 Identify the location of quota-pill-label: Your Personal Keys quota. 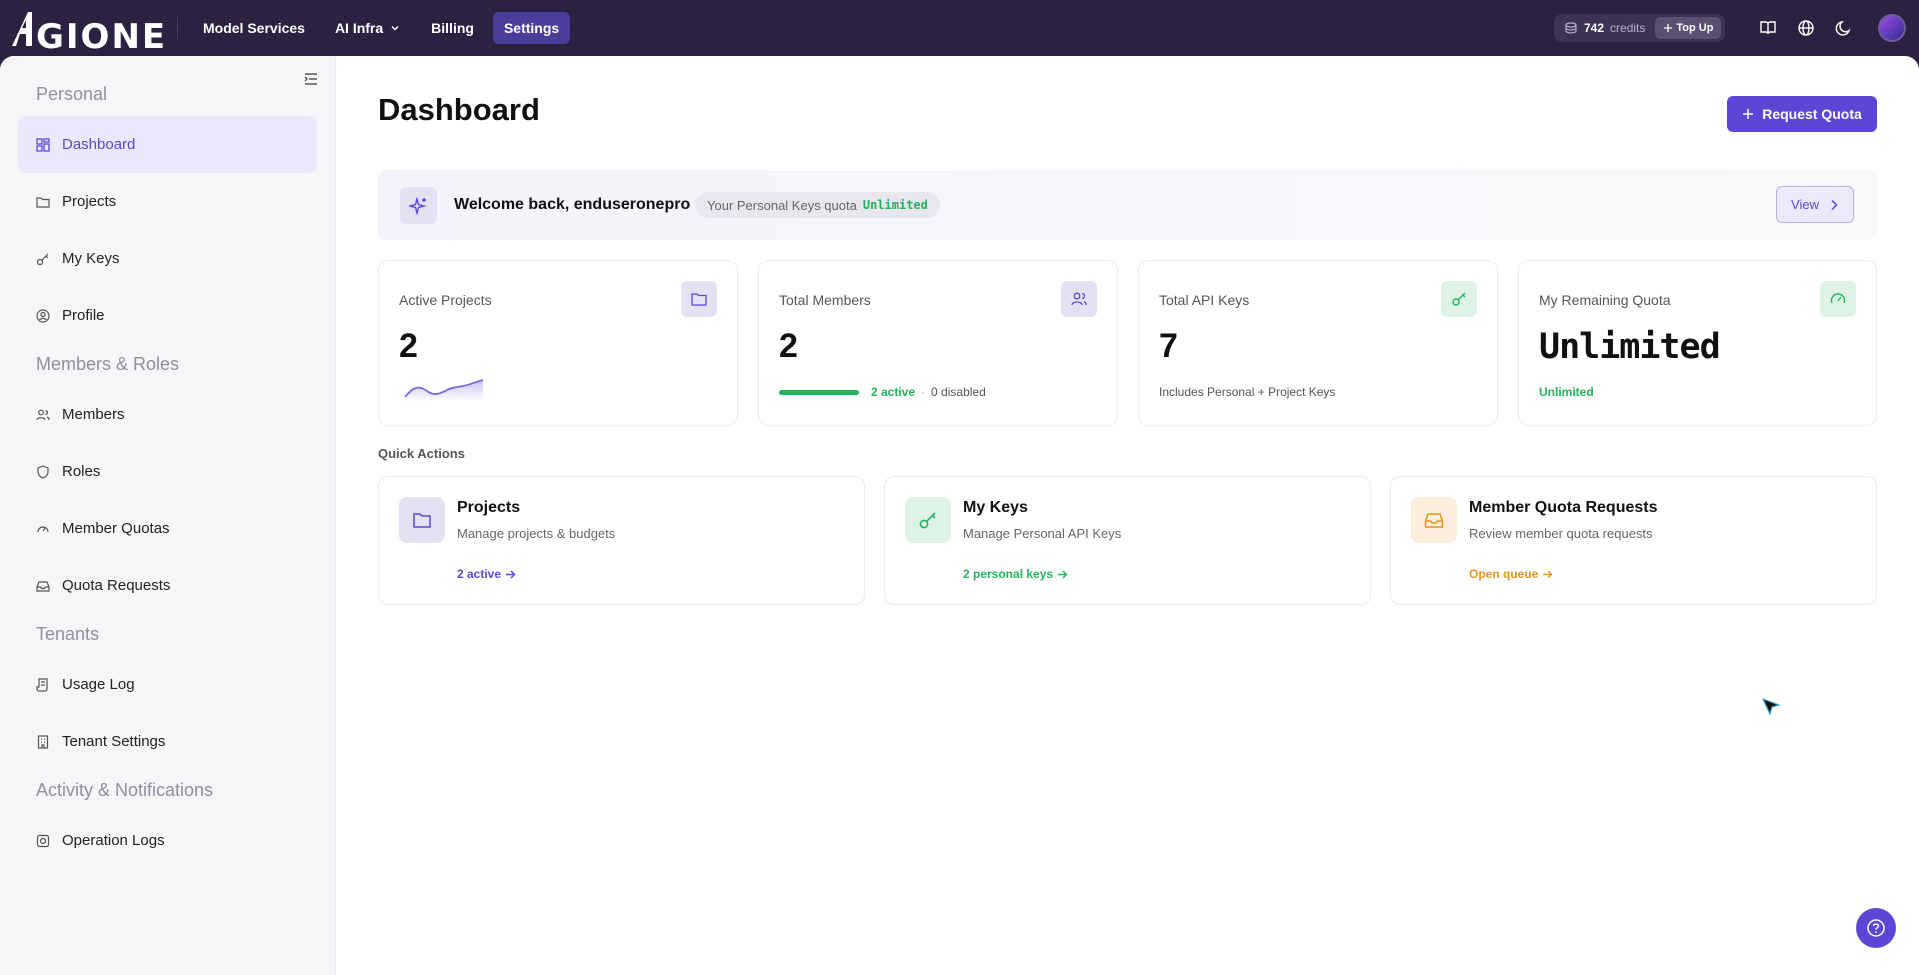
(782, 205).